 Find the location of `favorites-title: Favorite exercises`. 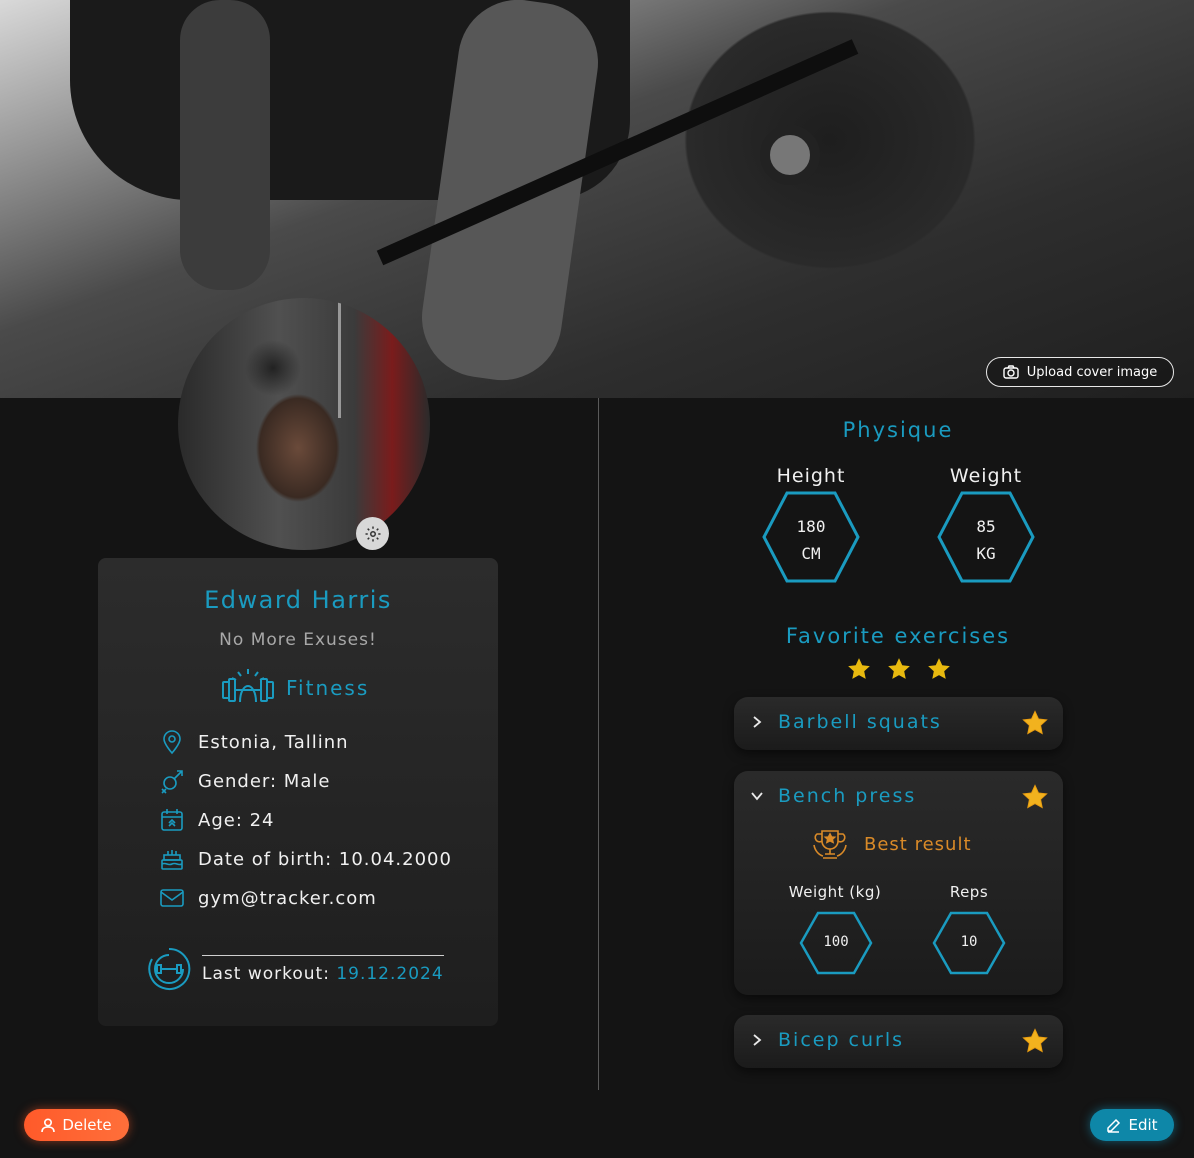

favorites-title: Favorite exercises is located at coordinates (898, 636).